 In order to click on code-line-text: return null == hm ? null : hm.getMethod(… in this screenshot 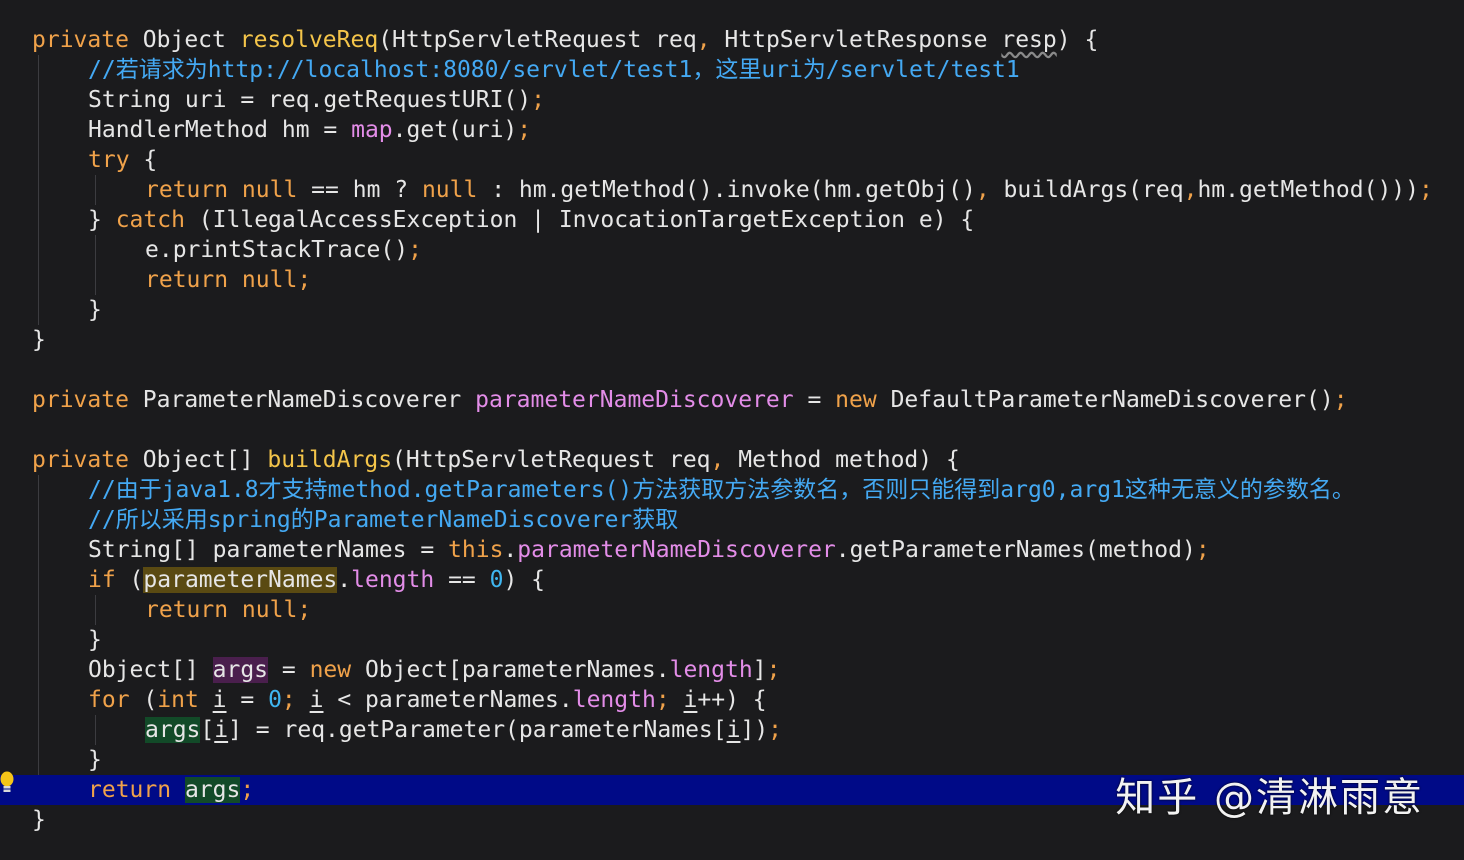, I will do `click(789, 190)`.